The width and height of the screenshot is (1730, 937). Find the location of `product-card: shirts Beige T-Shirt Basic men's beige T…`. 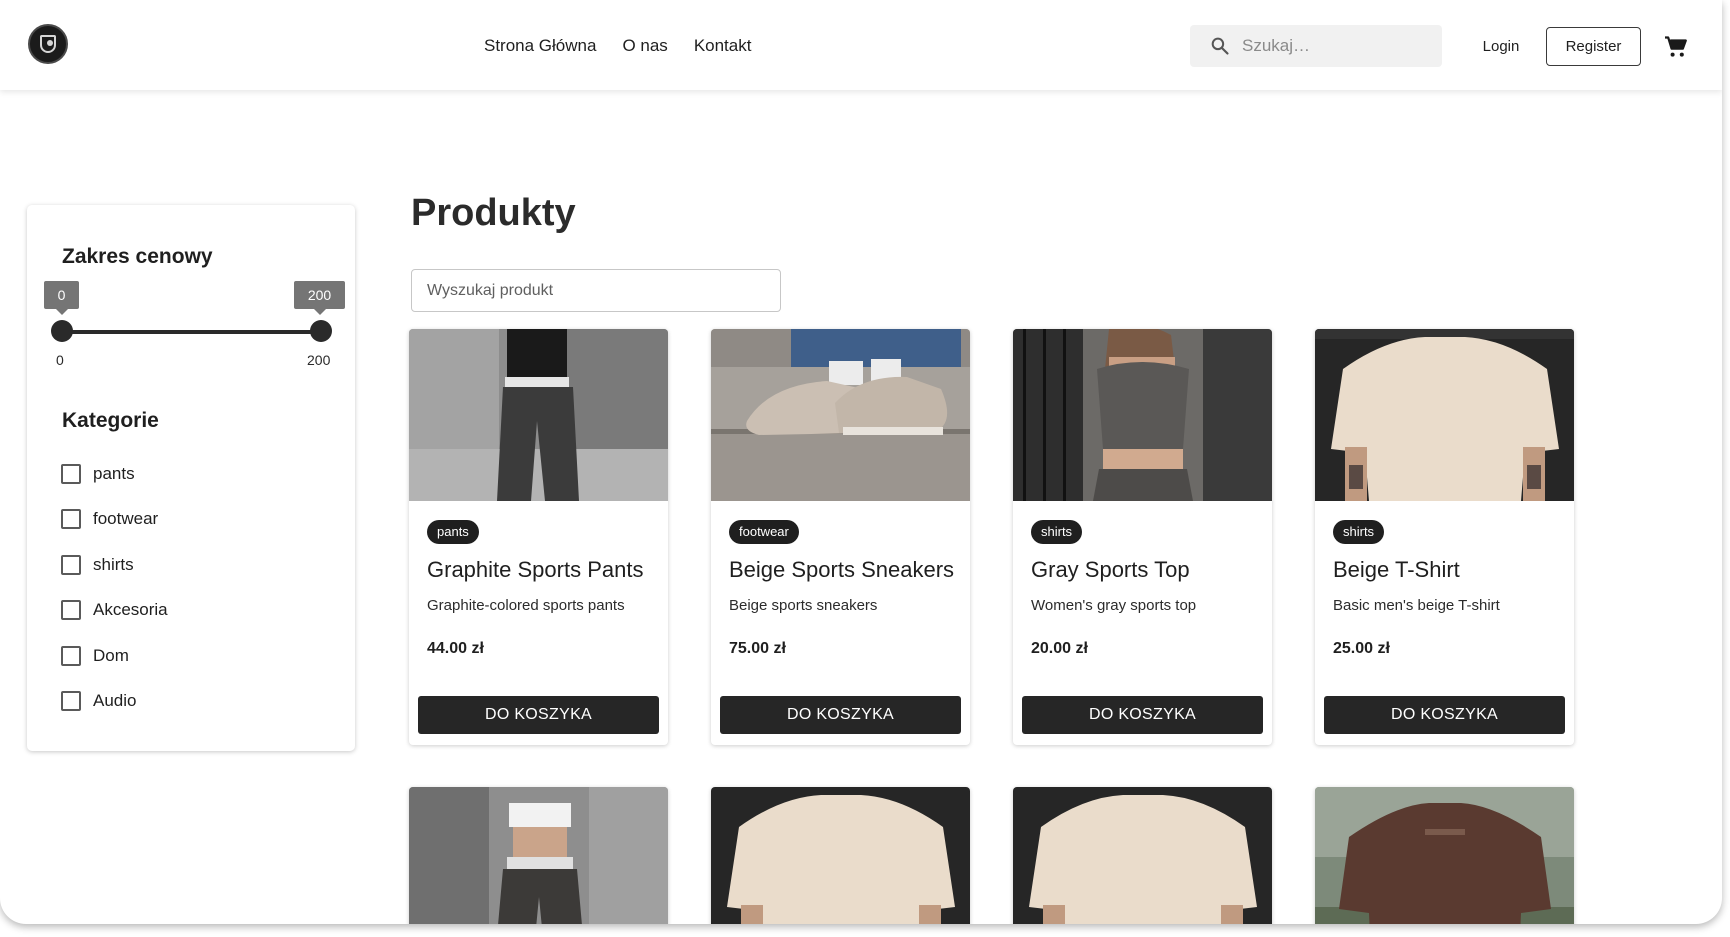

product-card: shirts Beige T-Shirt Basic men's beige T… is located at coordinates (1444, 537).